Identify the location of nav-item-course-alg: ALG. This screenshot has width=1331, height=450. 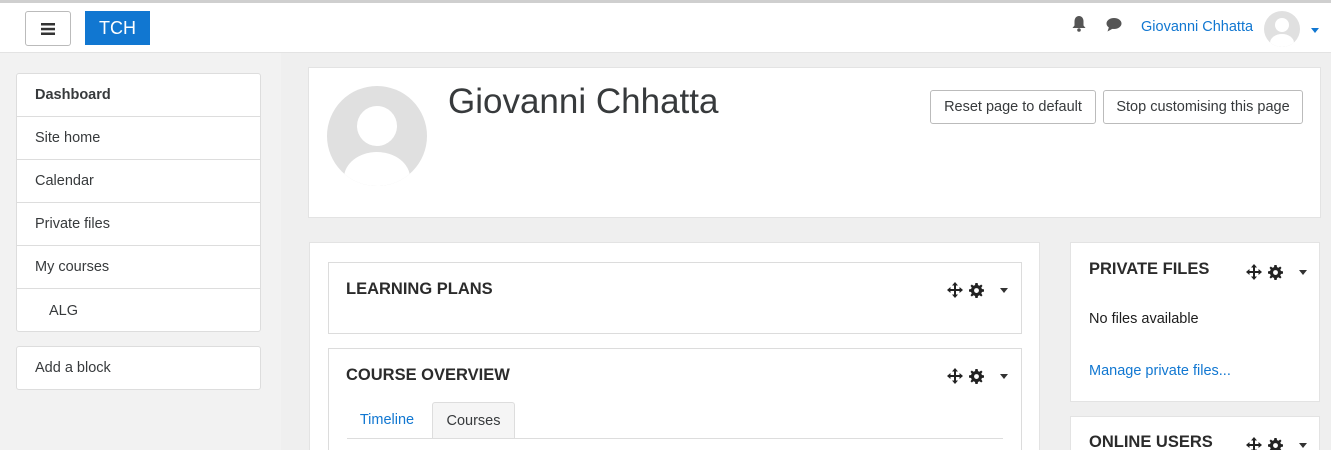
(138, 310).